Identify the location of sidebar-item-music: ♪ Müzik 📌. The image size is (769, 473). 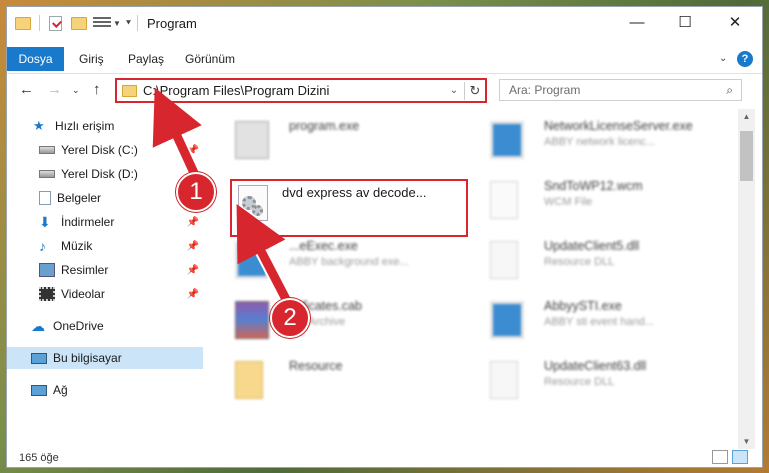
(105, 246).